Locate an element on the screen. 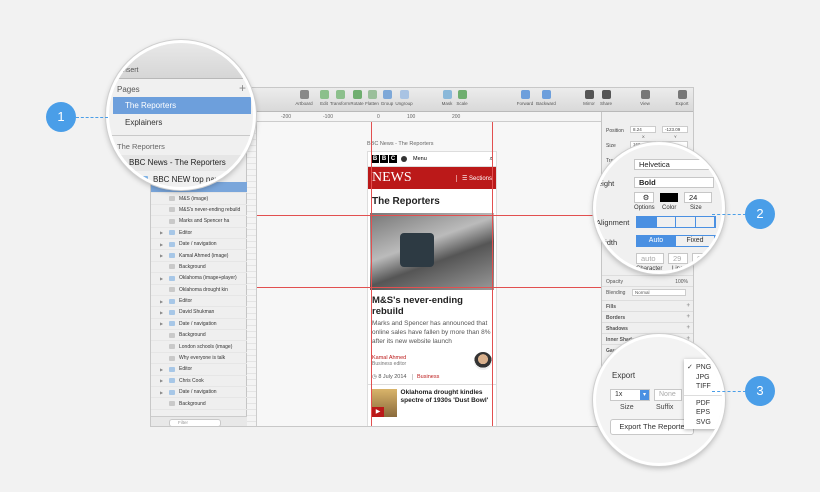 The image size is (820, 492). layer-row: M&S's never-ending rebuild is located at coordinates (199, 211).